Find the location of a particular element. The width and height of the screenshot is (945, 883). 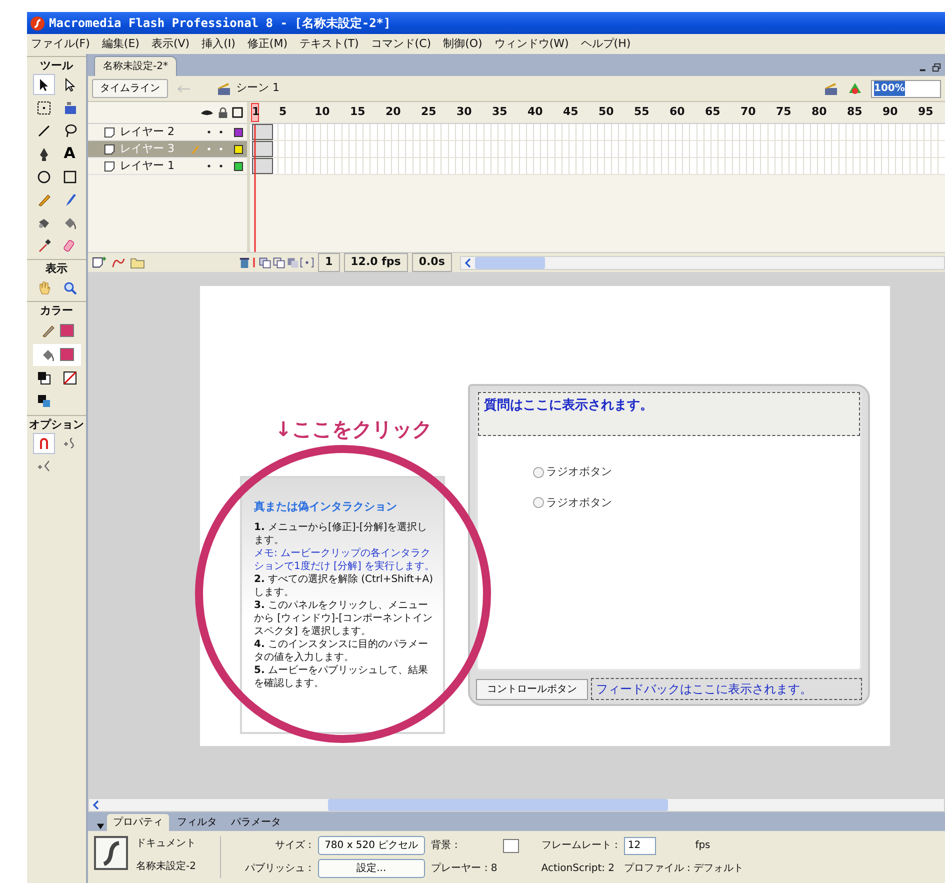

frame-number: 70 is located at coordinates (748, 112).